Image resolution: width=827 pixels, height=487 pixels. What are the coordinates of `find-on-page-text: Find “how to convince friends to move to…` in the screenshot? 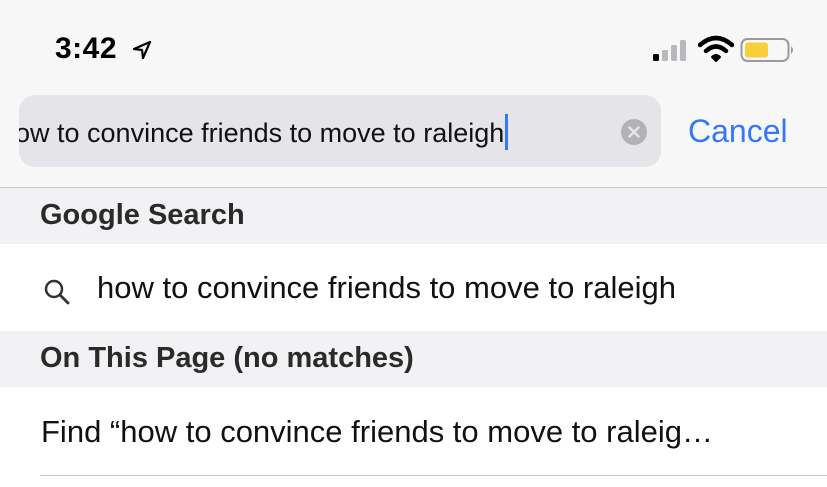 It's located at (377, 431).